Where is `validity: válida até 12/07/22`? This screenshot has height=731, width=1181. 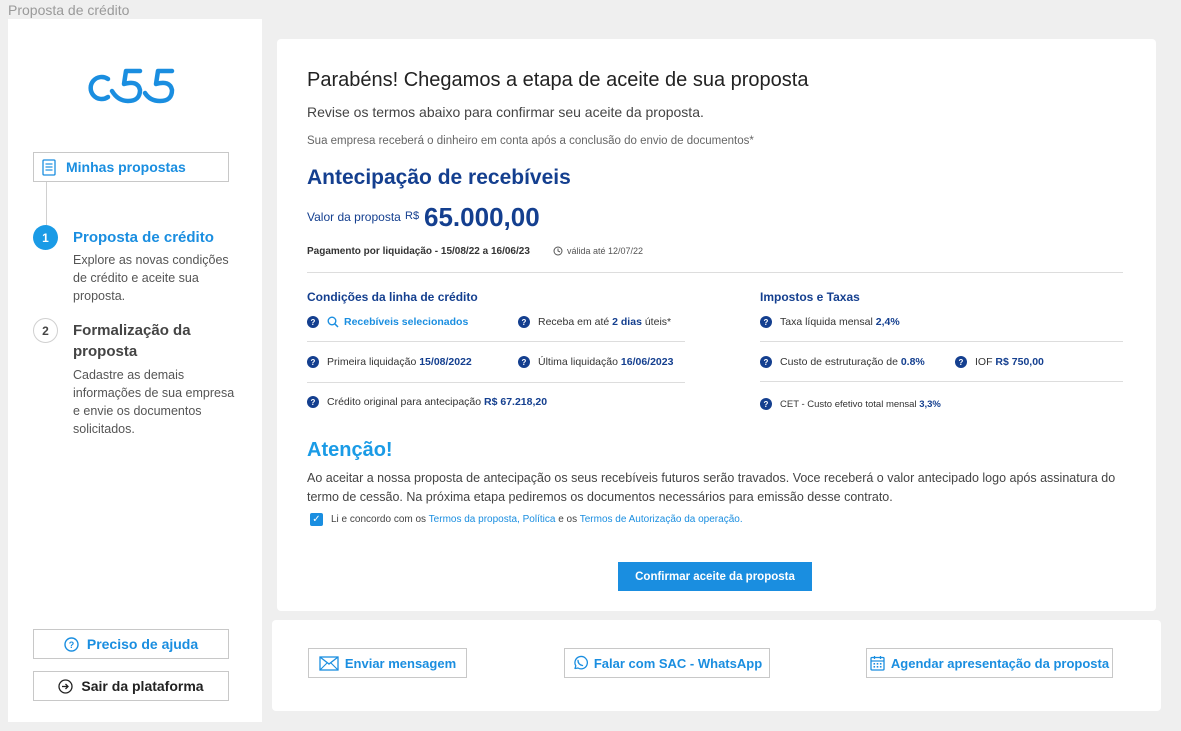 validity: válida até 12/07/22 is located at coordinates (598, 251).